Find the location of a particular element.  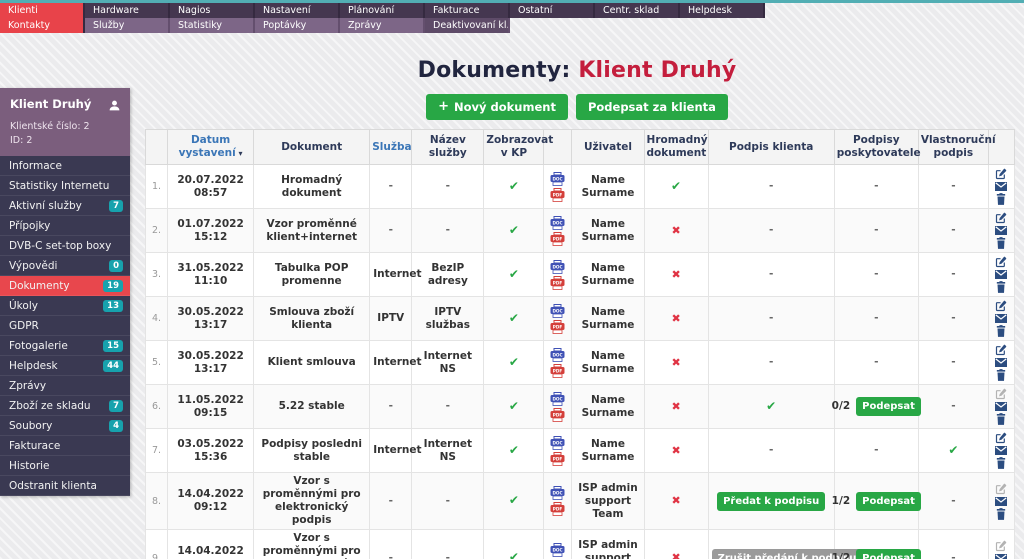

nav-item-nagios: Nagios is located at coordinates (212, 10).